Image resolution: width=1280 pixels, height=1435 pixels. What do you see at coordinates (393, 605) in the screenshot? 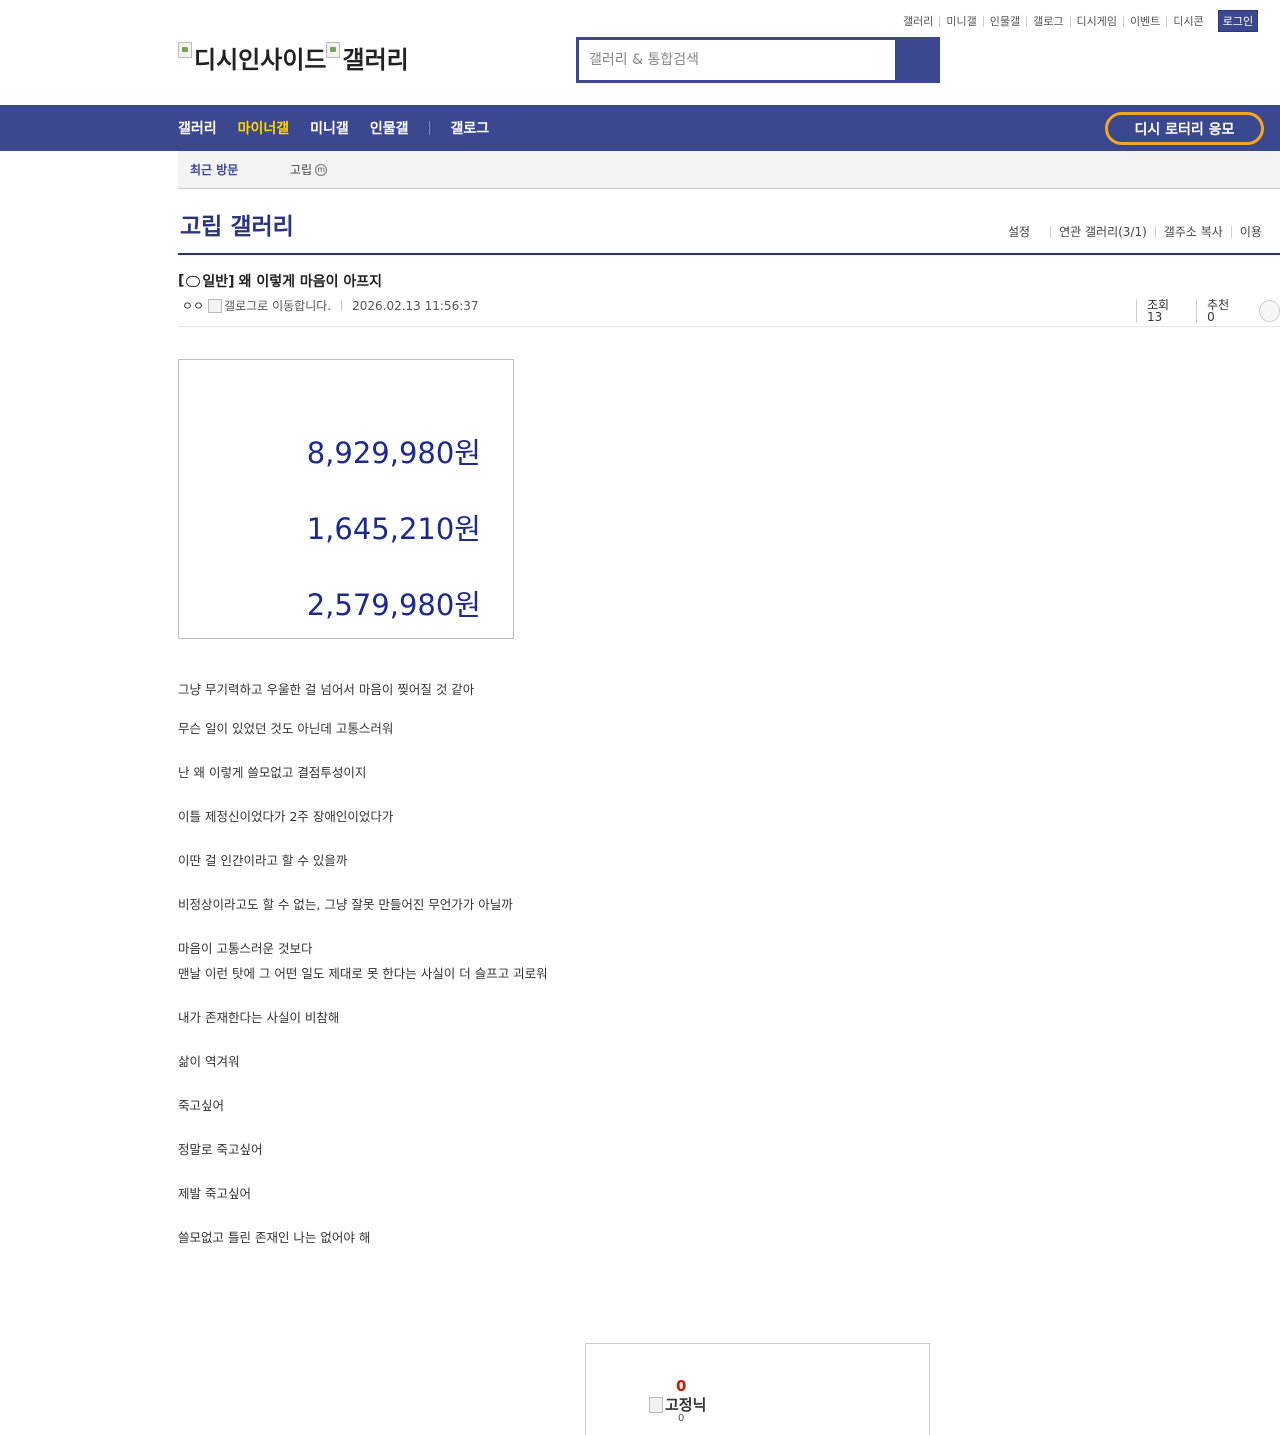
I see `image-amount-3: 2,579,980원` at bounding box center [393, 605].